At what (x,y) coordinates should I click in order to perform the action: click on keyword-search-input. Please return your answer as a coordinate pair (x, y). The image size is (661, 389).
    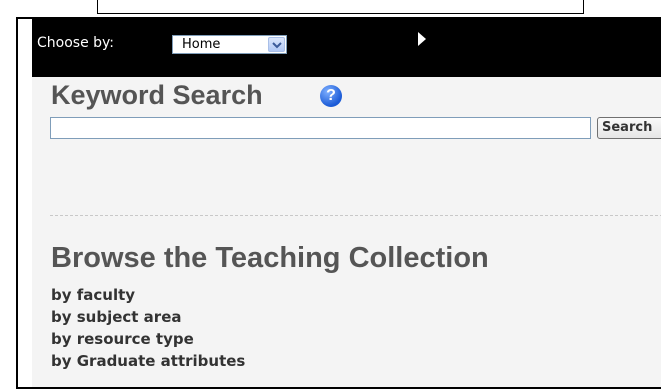
    Looking at the image, I should click on (320, 128).